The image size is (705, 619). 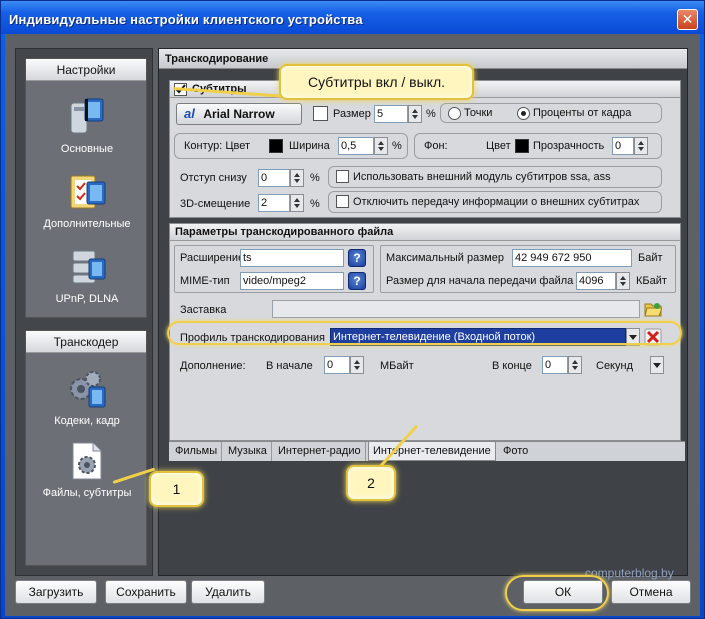 I want to click on bg-color-label: Цвет, so click(x=498, y=146).